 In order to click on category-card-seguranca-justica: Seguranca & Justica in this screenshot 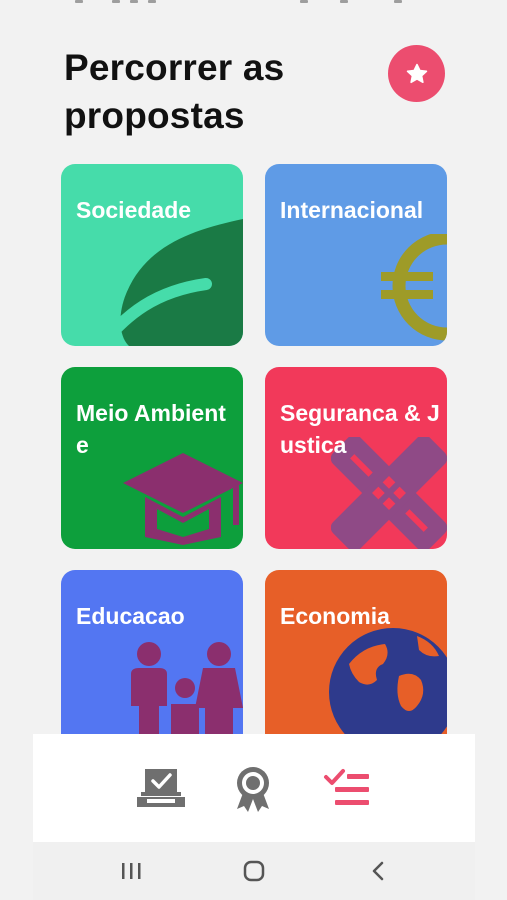, I will do `click(356, 458)`.